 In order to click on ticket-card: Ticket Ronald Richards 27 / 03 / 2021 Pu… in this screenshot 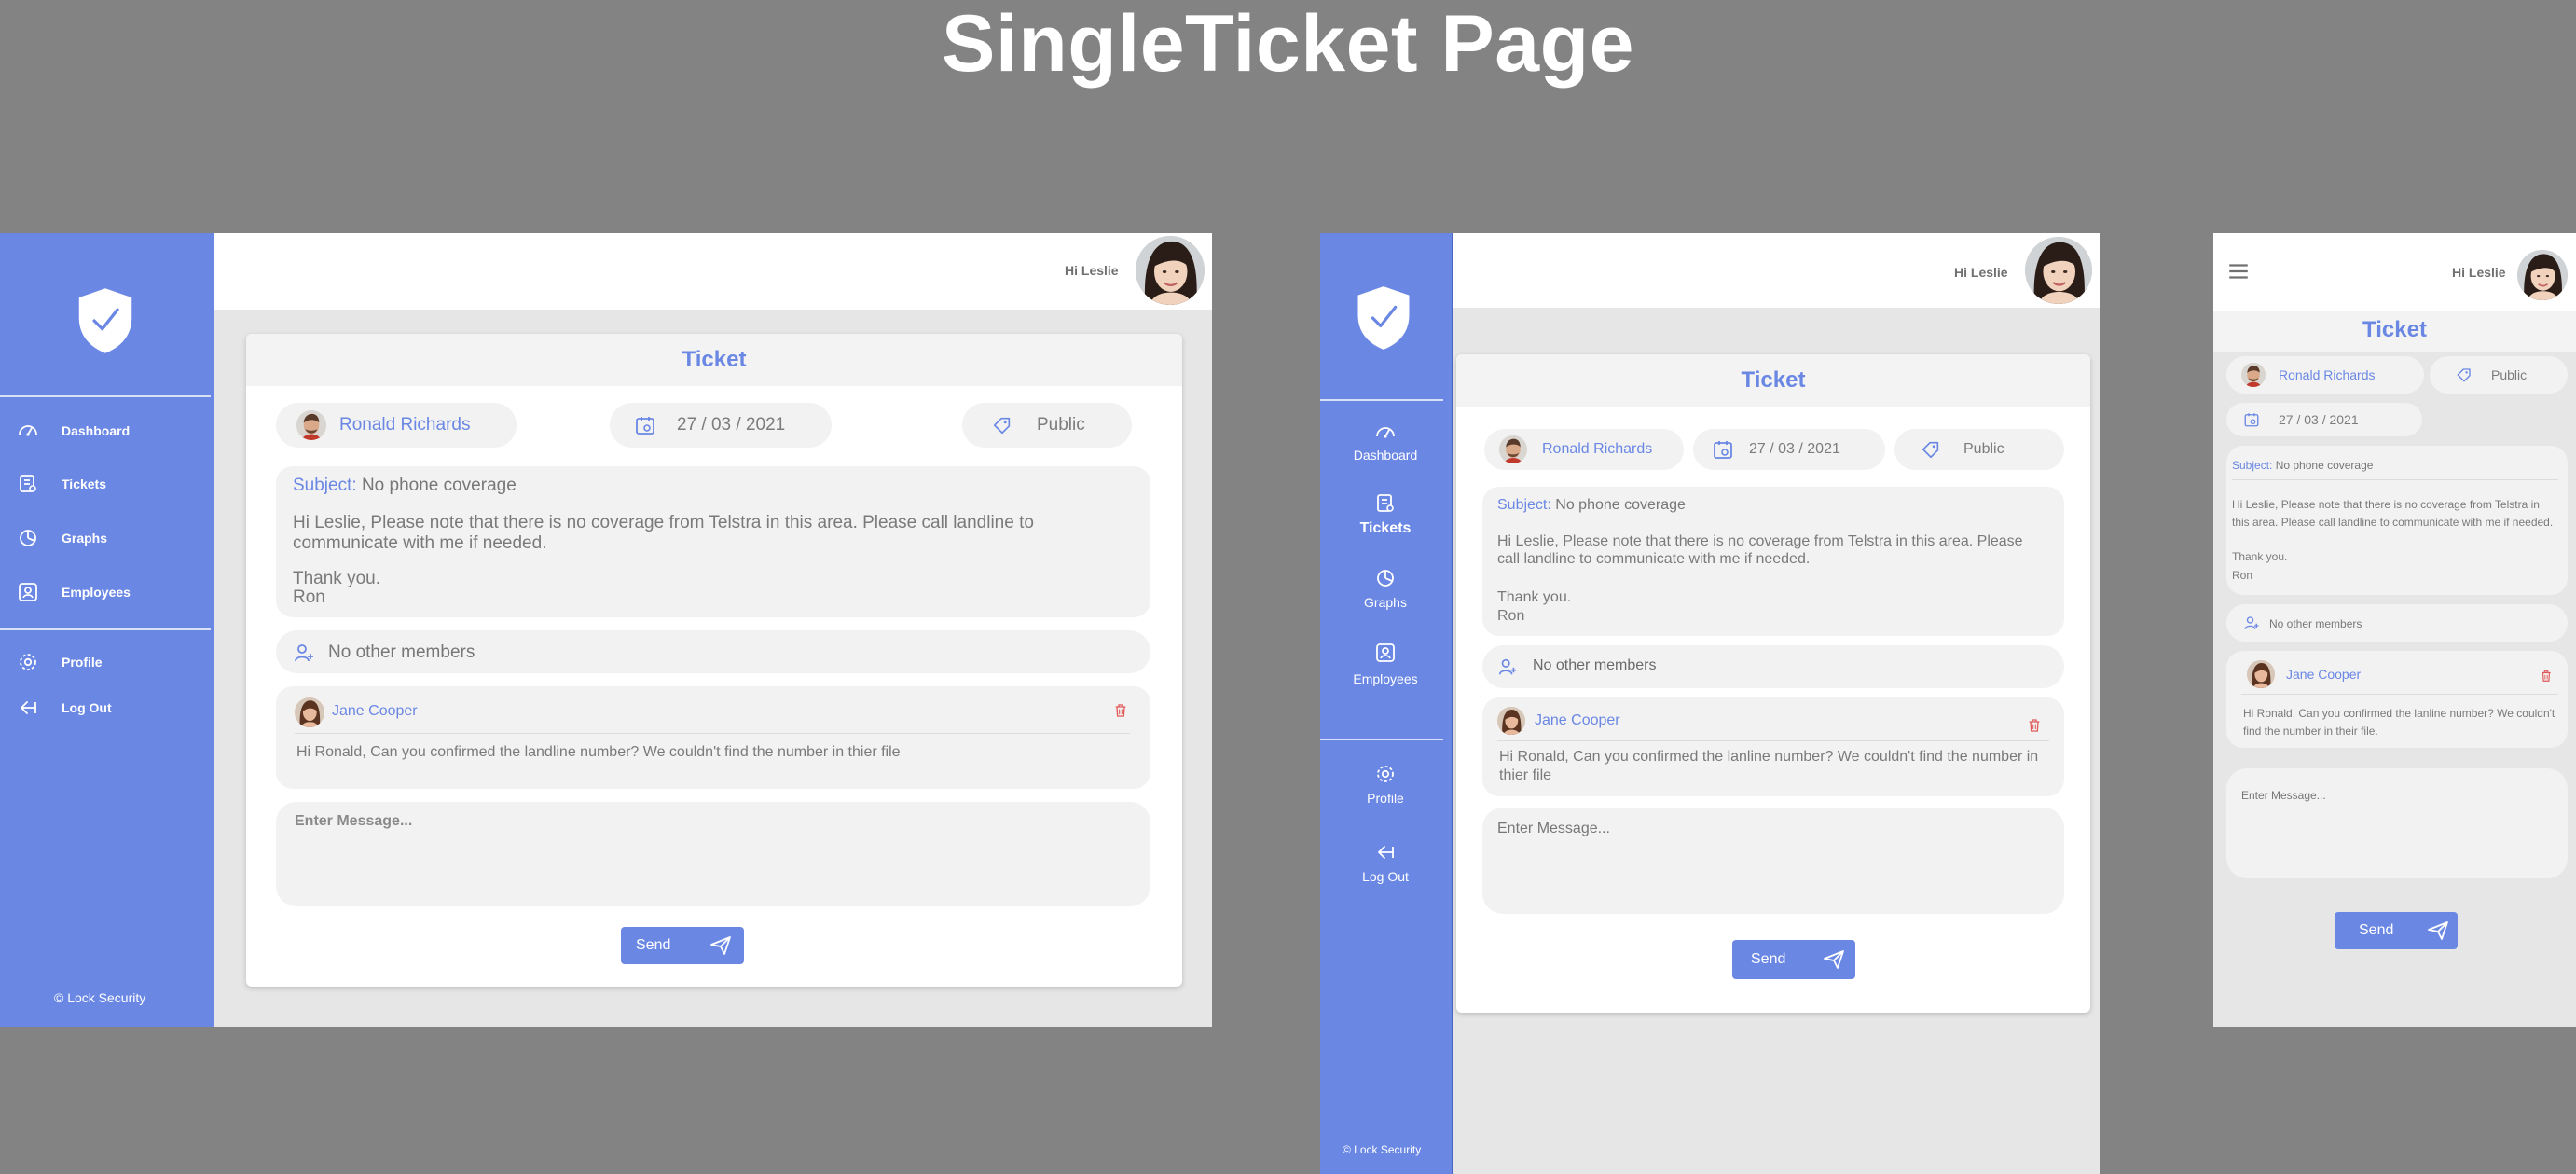, I will do `click(1773, 683)`.